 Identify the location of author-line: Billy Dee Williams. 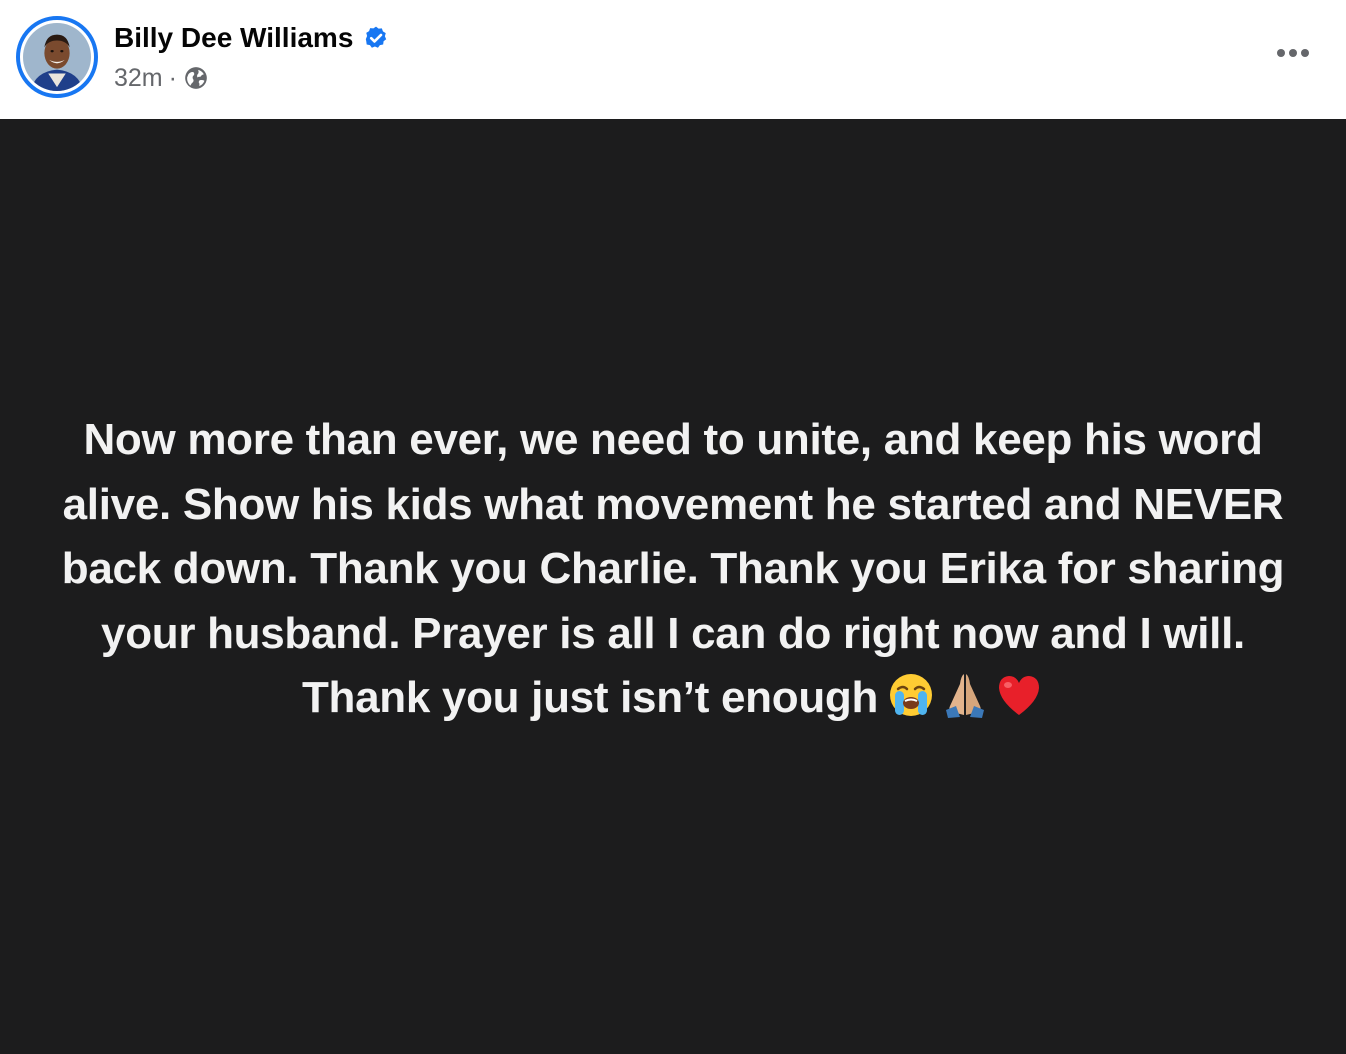
(251, 38).